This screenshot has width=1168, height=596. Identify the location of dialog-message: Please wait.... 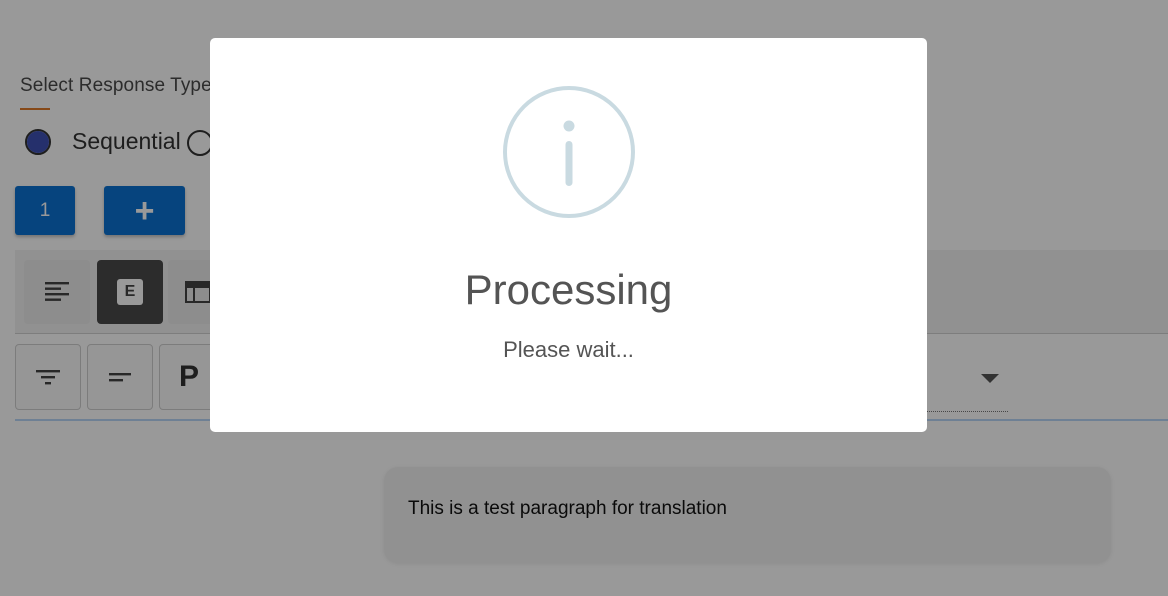
(568, 349).